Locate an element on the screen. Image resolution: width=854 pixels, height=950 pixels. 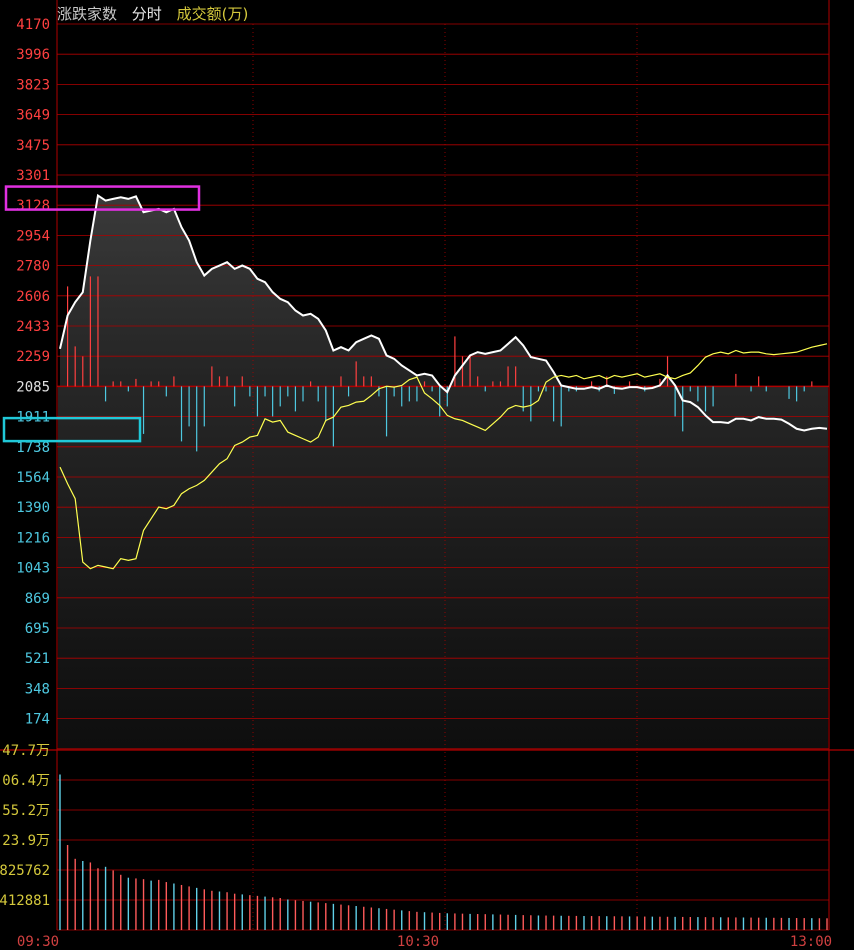
volume-tick-label: 412881 is located at coordinates (25, 901).